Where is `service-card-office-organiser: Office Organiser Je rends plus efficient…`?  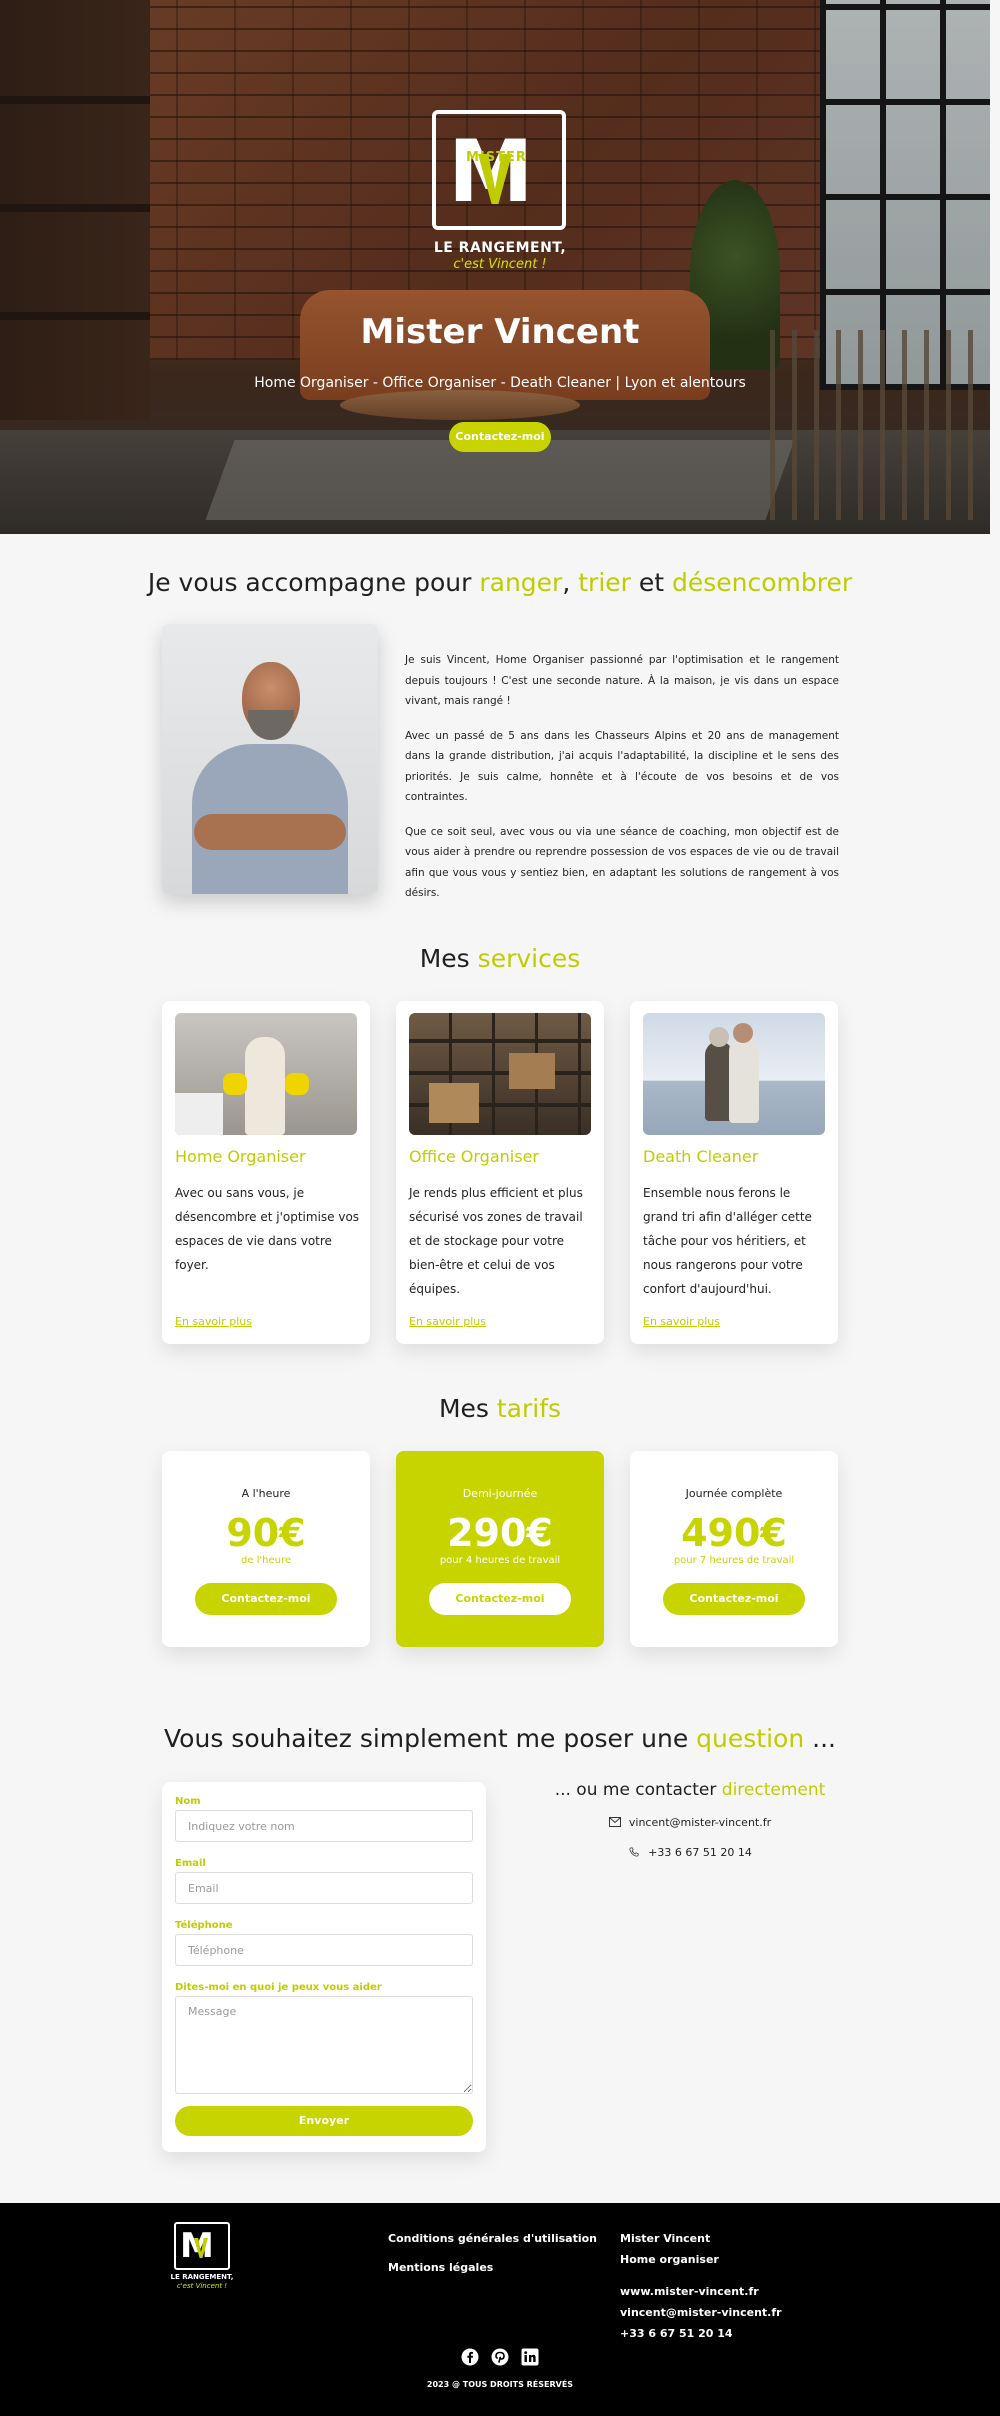 service-card-office-organiser: Office Organiser Je rends plus efficient… is located at coordinates (500, 1172).